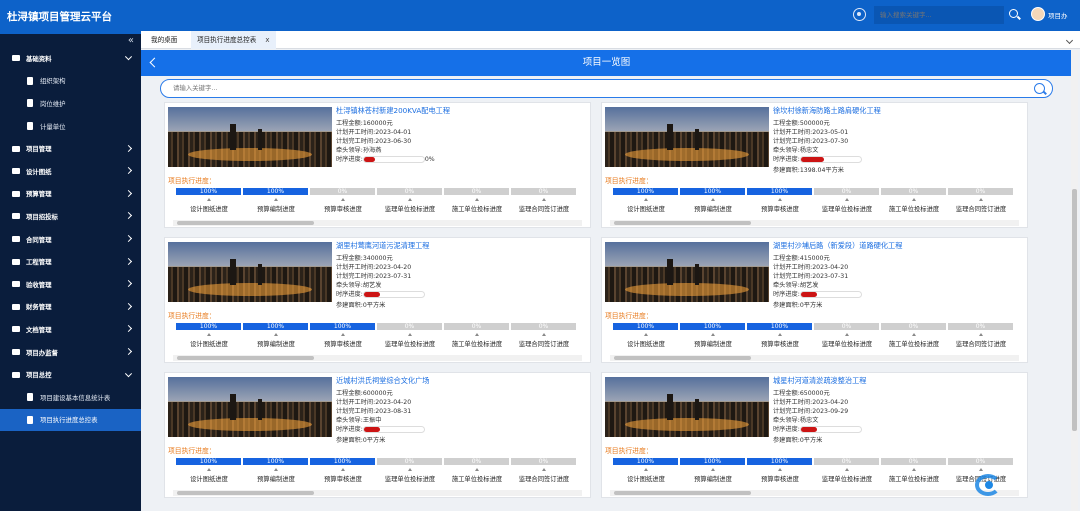  I want to click on step-bar: 0%, so click(847, 326).